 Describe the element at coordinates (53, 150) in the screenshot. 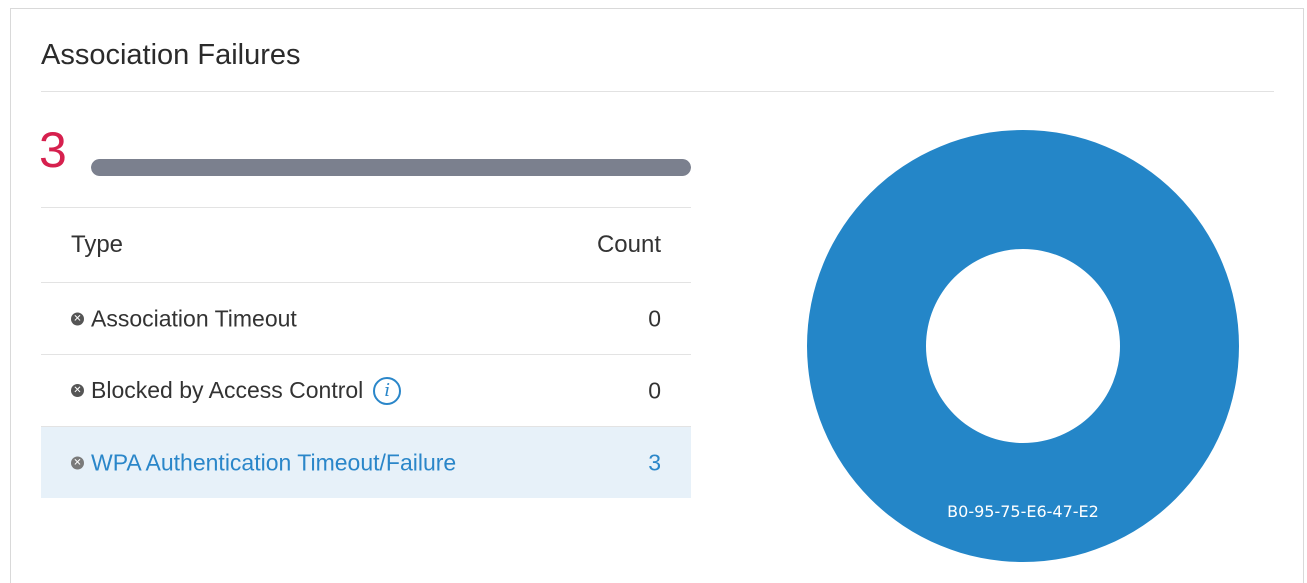

I see `total-failures-count: 3` at that location.